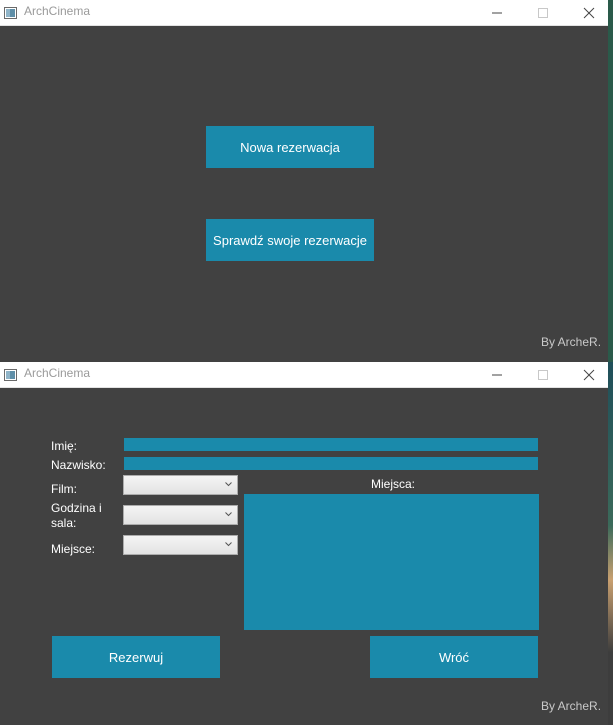  I want to click on film-dropdown, so click(180, 485).